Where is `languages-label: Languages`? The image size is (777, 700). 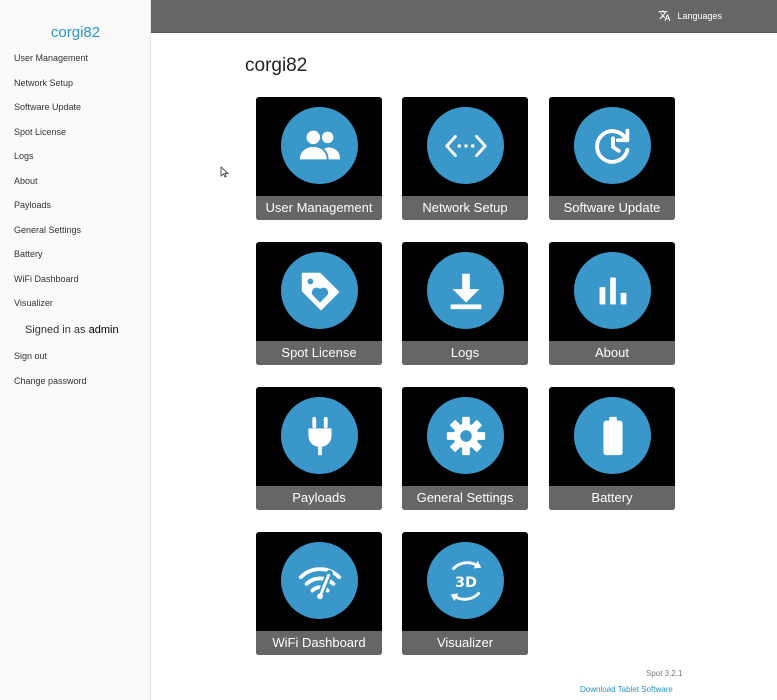 languages-label: Languages is located at coordinates (699, 15).